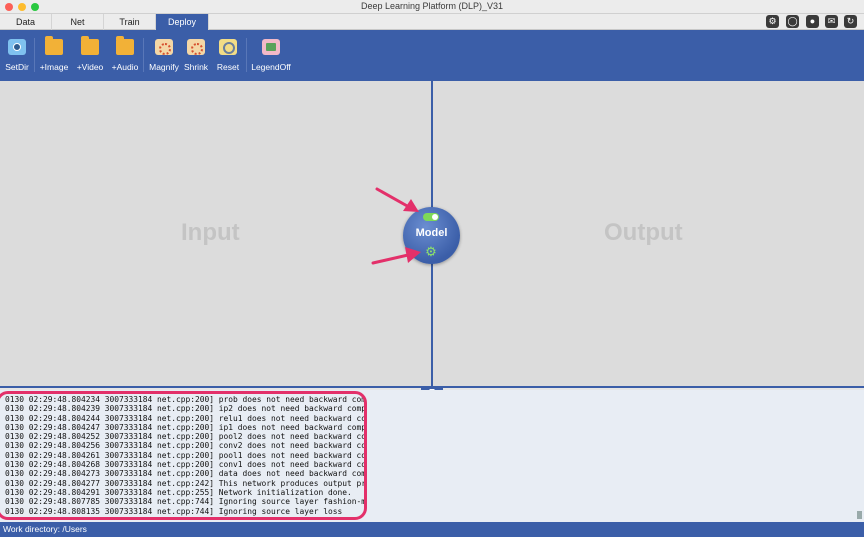 The image size is (864, 537). Describe the element at coordinates (164, 67) in the screenshot. I see `magnify-label: Magnify` at that location.